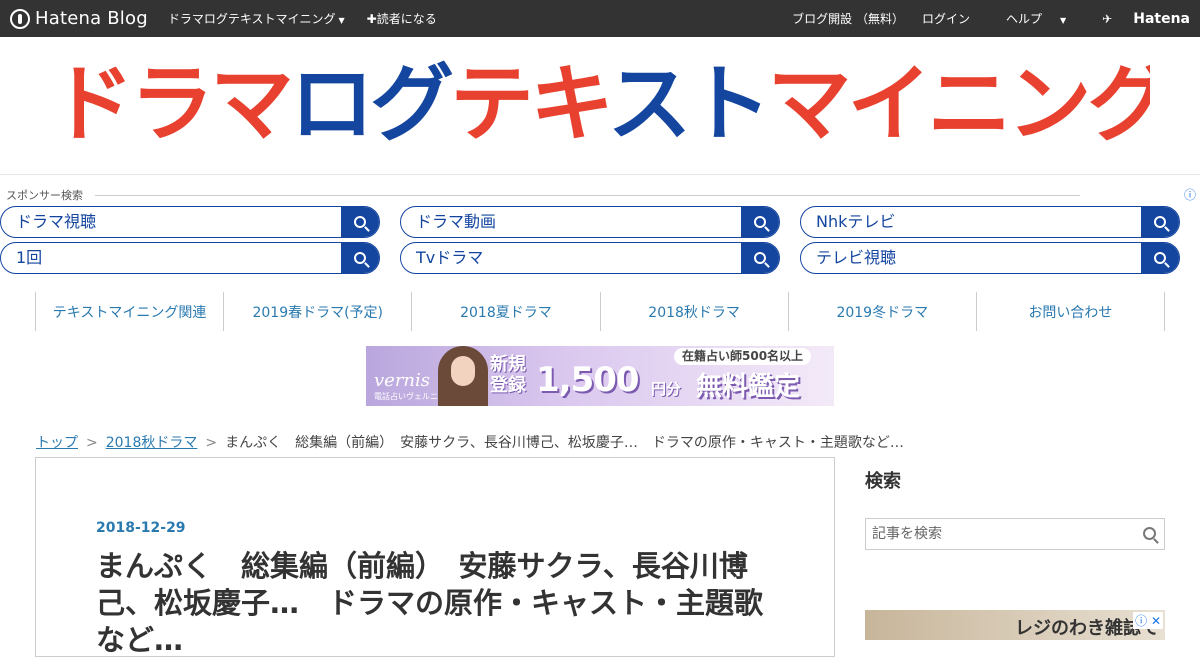 The height and width of the screenshot is (659, 1200). What do you see at coordinates (530, 104) in the screenshot?
I see `banner-title-part: テキ` at bounding box center [530, 104].